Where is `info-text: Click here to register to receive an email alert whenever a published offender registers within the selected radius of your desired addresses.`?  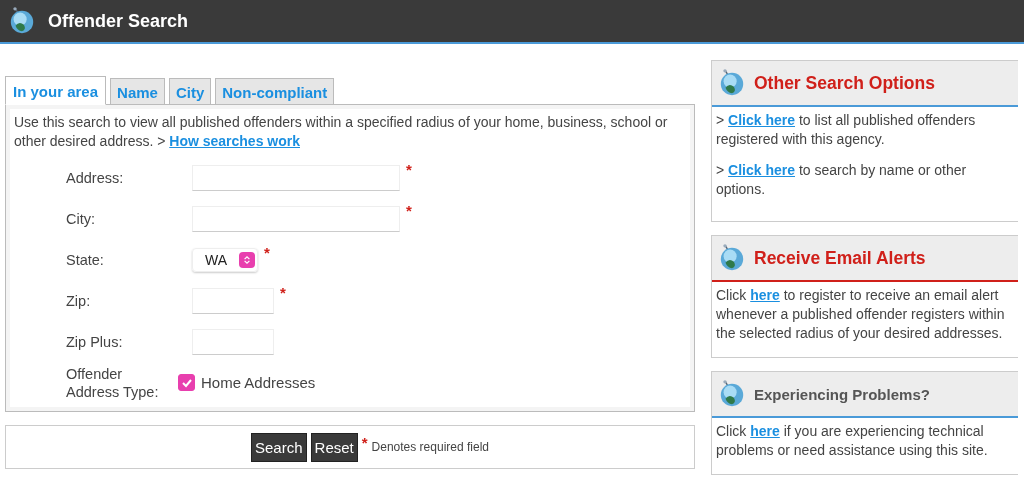
info-text: Click here to register to receive an email alert whenever a published offender registers within the selected radius of your desired addresses. is located at coordinates (861, 314).